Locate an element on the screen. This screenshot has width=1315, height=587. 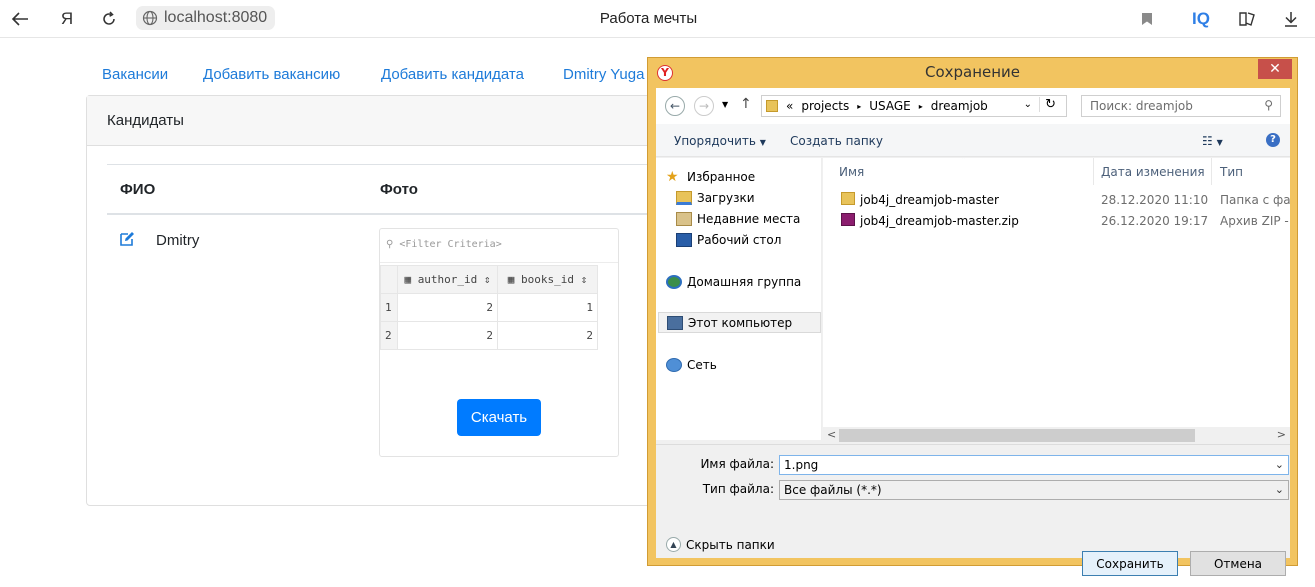
filename-label: Имя файла: is located at coordinates (737, 464).